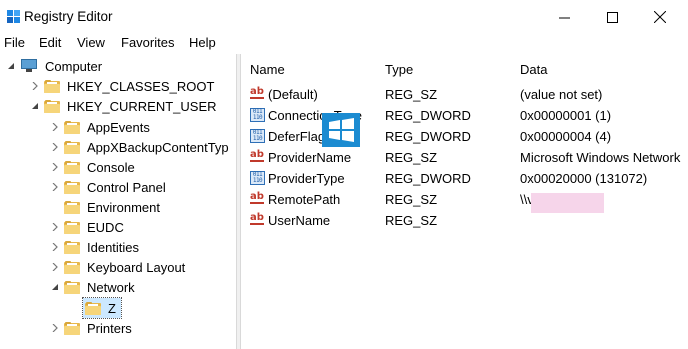 The width and height of the screenshot is (688, 349). Describe the element at coordinates (147, 42) in the screenshot. I see `menu-favorites: Favorites` at that location.